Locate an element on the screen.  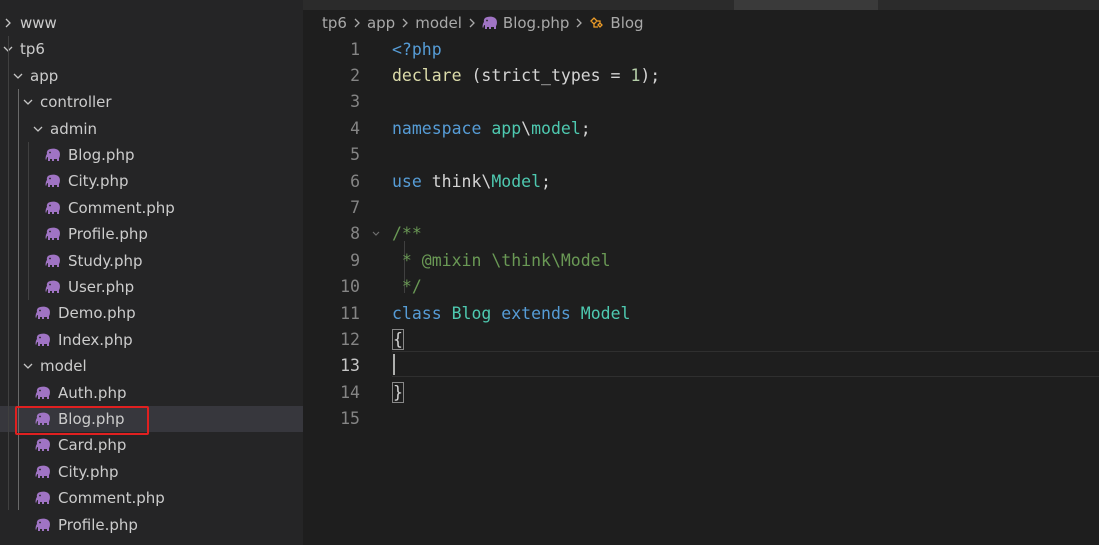
tree-item-label: Study.php is located at coordinates (105, 260).